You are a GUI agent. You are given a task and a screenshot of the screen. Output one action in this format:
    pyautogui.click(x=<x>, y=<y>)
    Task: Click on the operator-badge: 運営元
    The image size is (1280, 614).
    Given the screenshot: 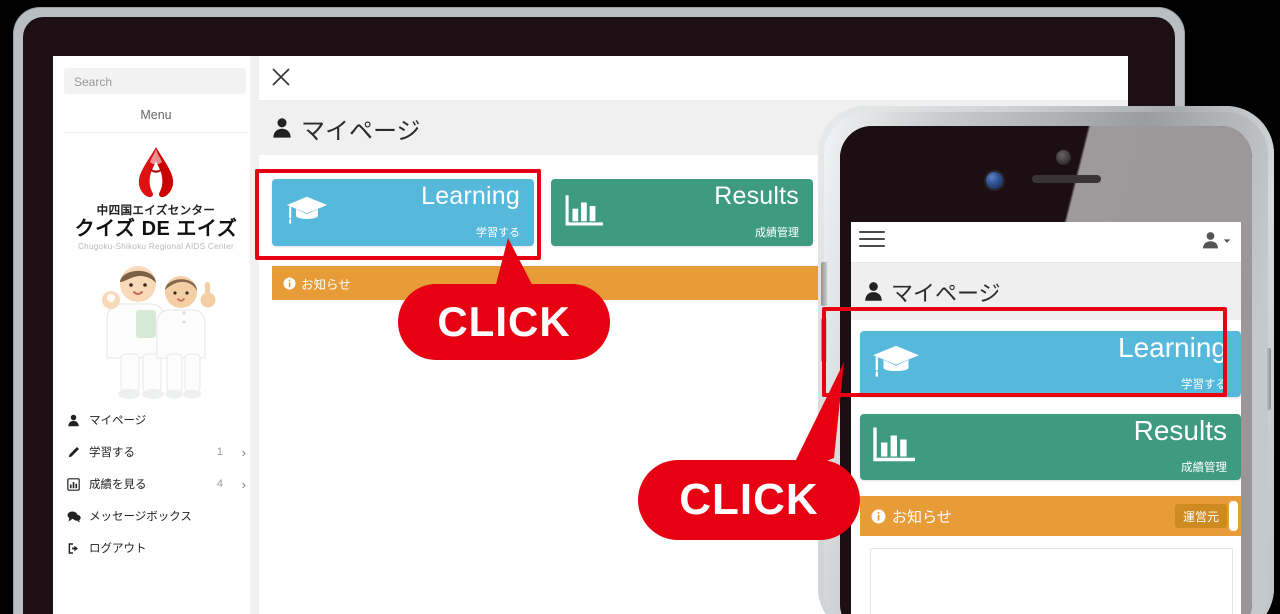 What is the action you would take?
    pyautogui.click(x=1200, y=516)
    